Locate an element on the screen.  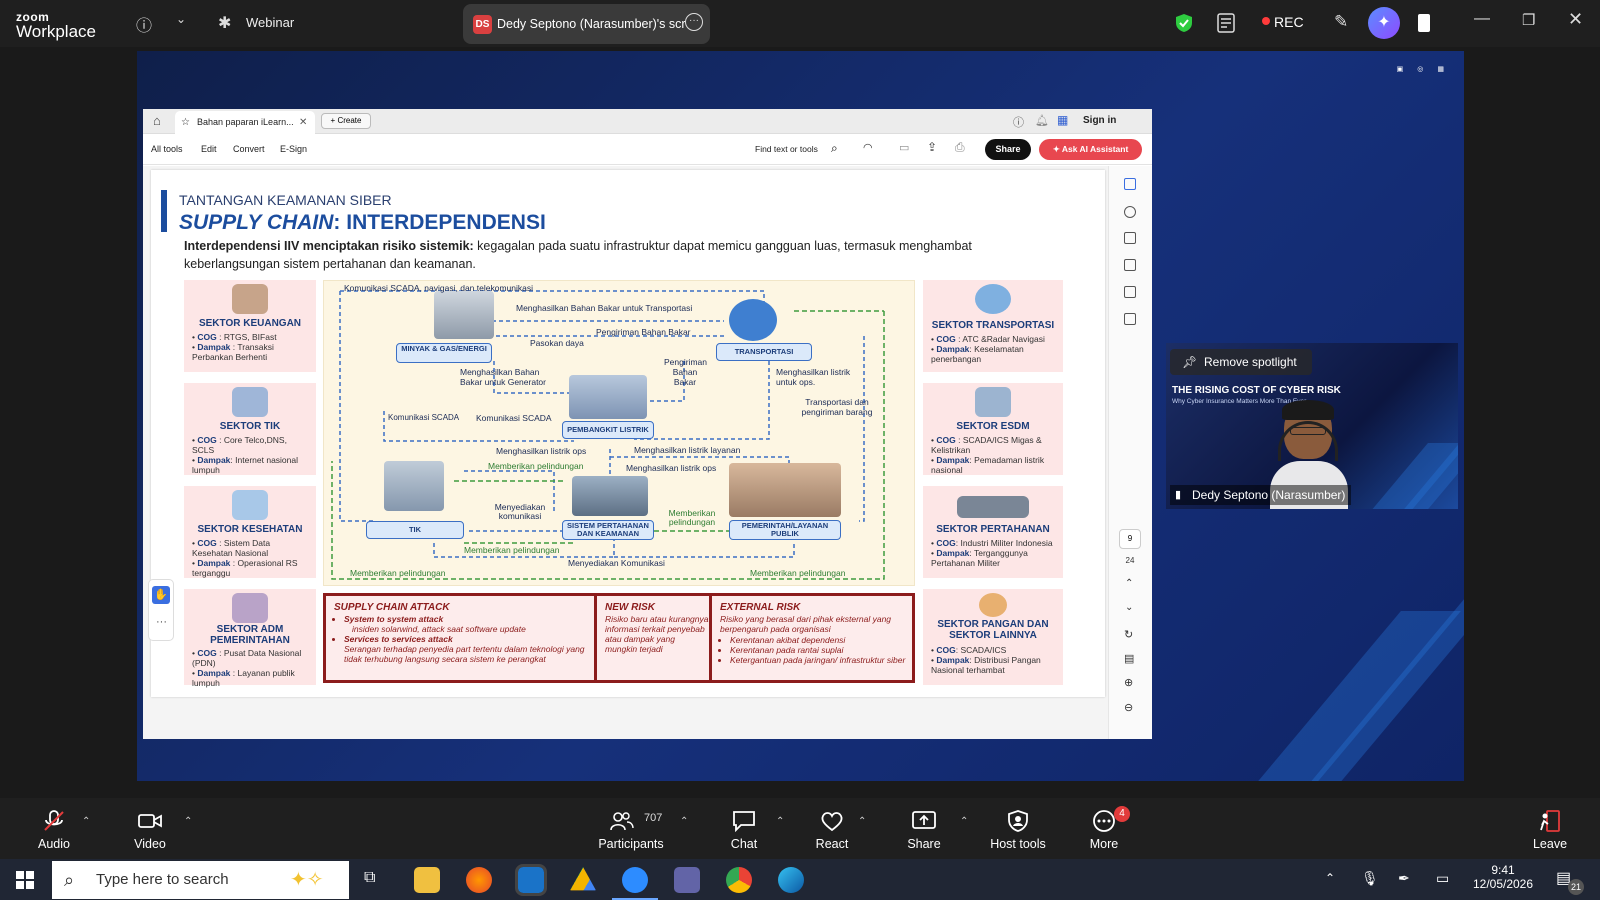
apps-grid-icon: ▦ is located at coordinates (1062, 120).